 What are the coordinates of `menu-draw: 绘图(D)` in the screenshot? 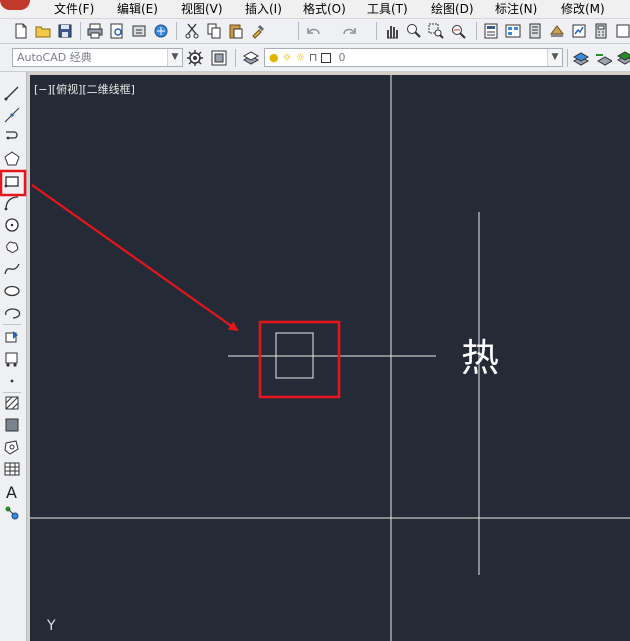 It's located at (452, 9).